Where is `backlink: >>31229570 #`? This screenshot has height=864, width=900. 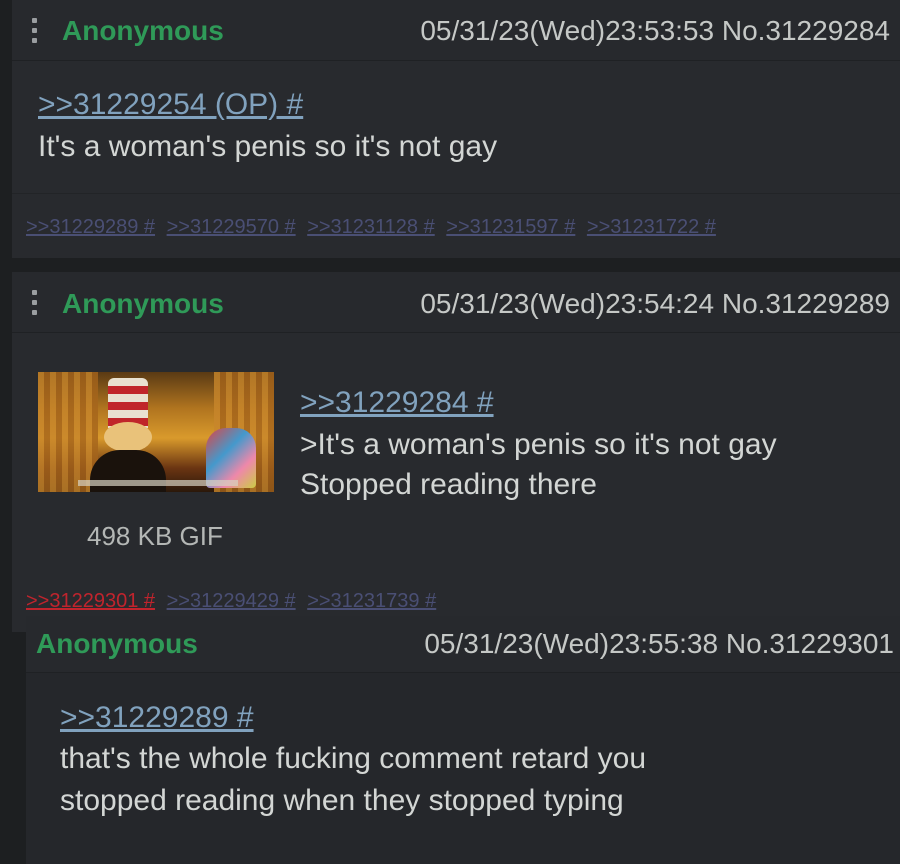 backlink: >>31229570 # is located at coordinates (231, 227).